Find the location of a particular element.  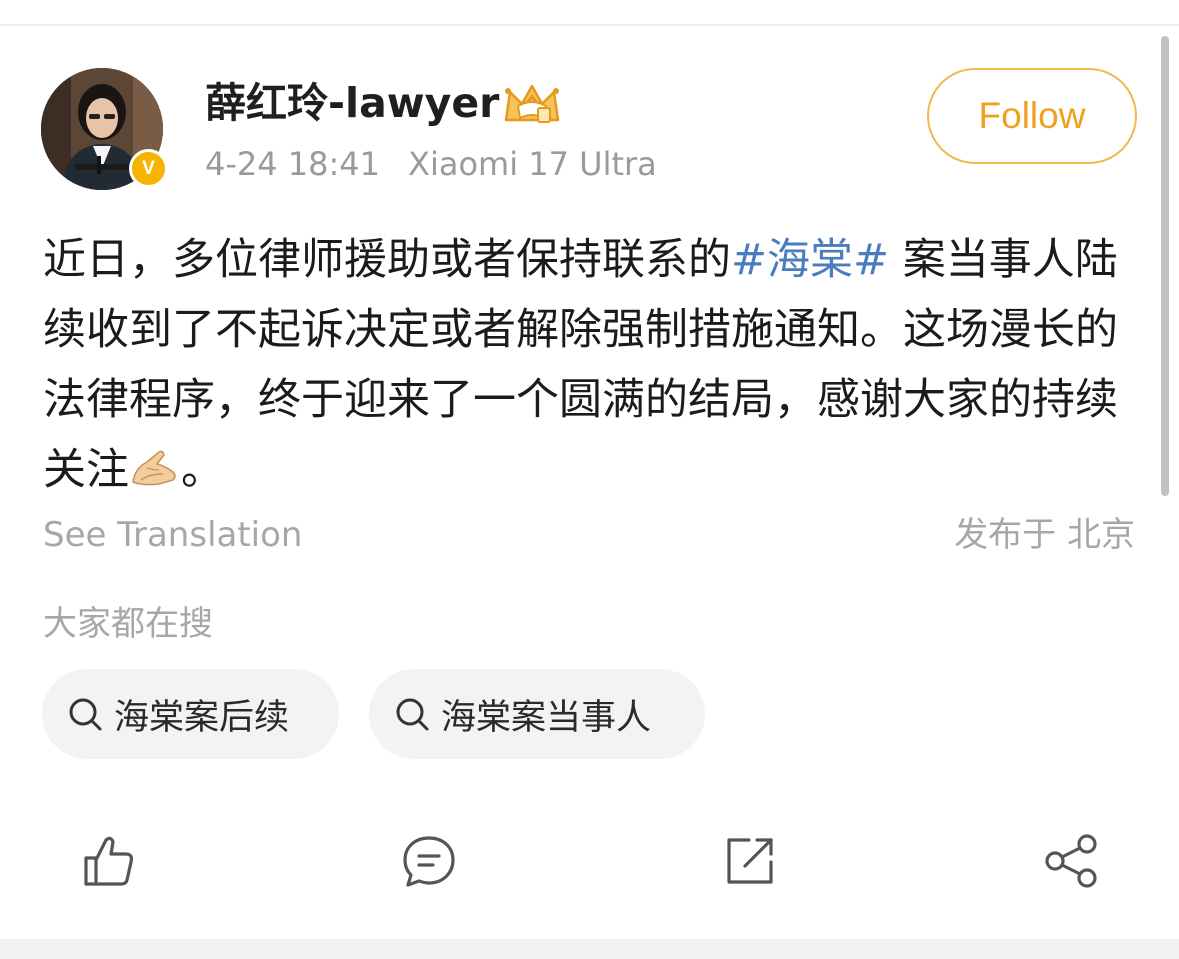

search-chip-label: 海棠案后续 is located at coordinates (202, 717).